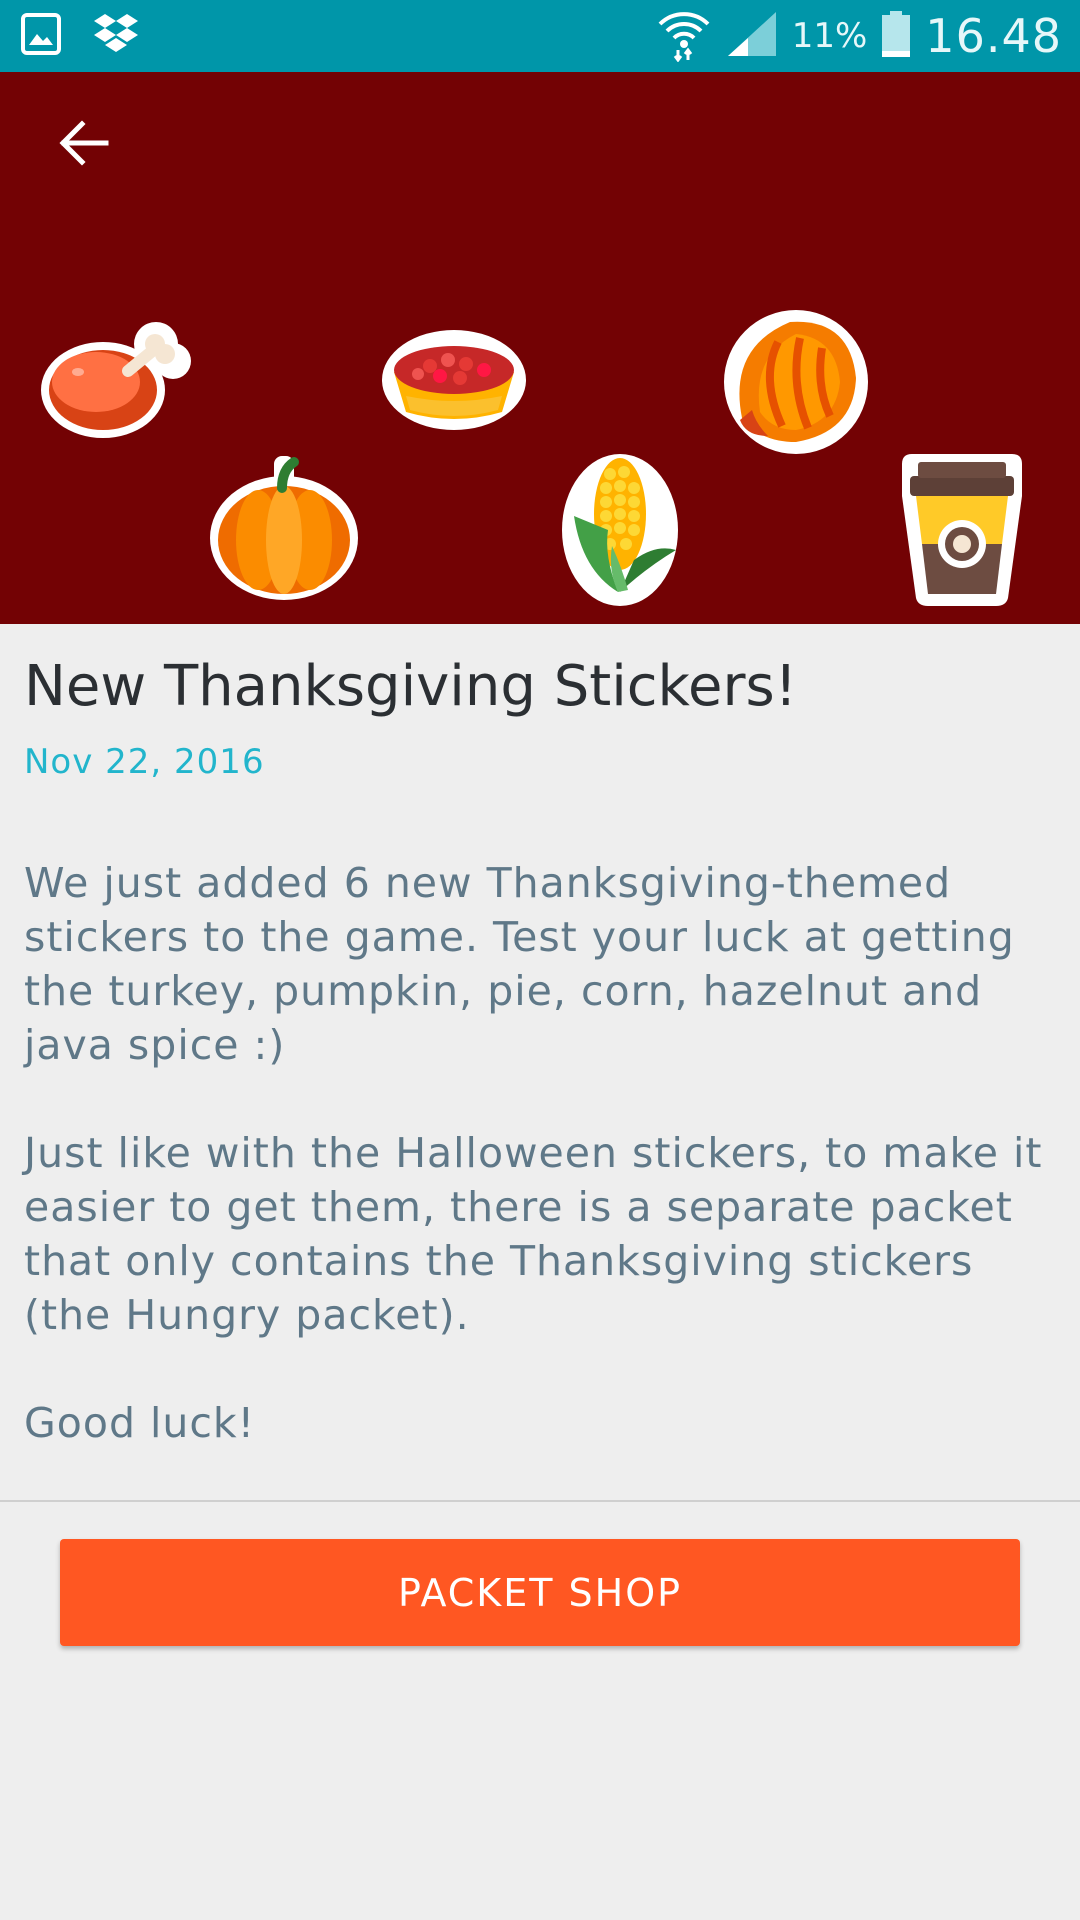 The image size is (1080, 1920). I want to click on packet-shop-button: PACKET SHOP, so click(540, 1592).